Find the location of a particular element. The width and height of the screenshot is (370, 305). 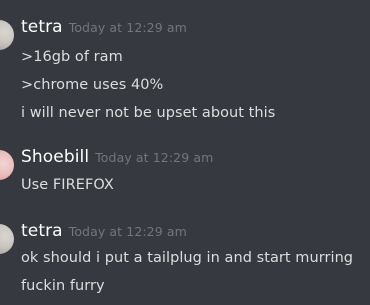

message-line: >16gb of ram is located at coordinates (72, 57).